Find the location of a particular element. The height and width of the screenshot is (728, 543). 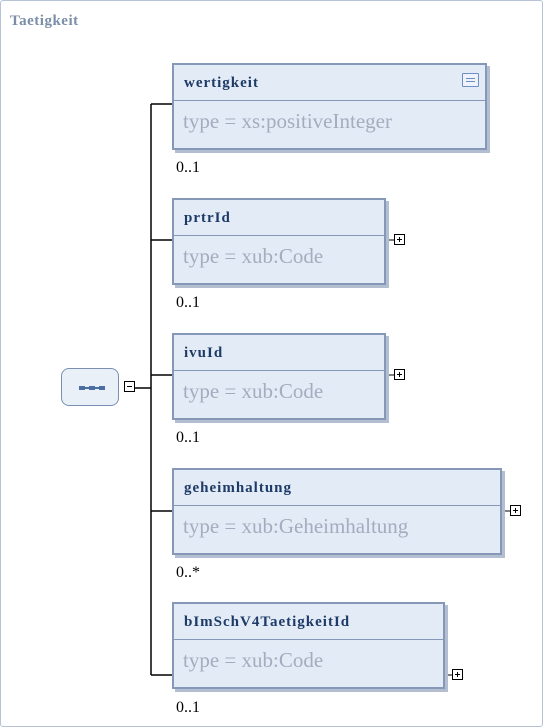

element-name: geheimhaltung is located at coordinates (337, 488).